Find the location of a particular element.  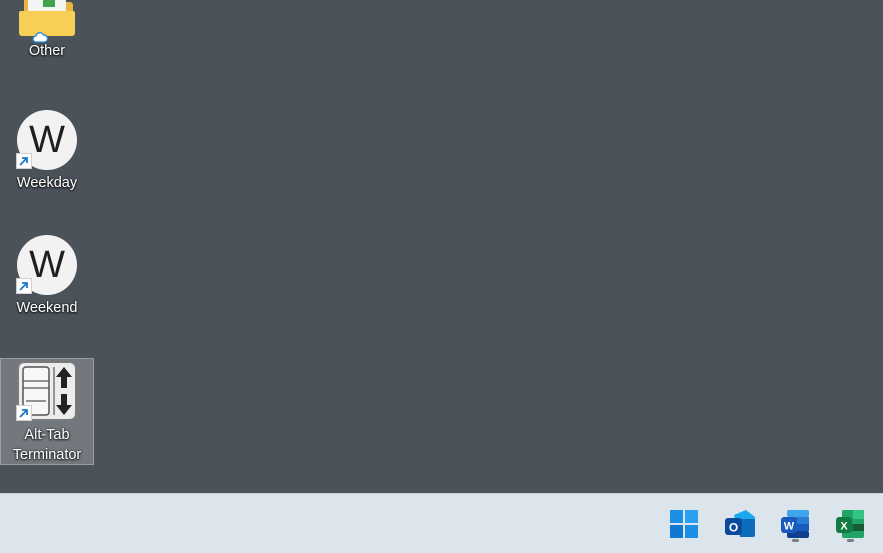

svg-text: W is located at coordinates (789, 527).